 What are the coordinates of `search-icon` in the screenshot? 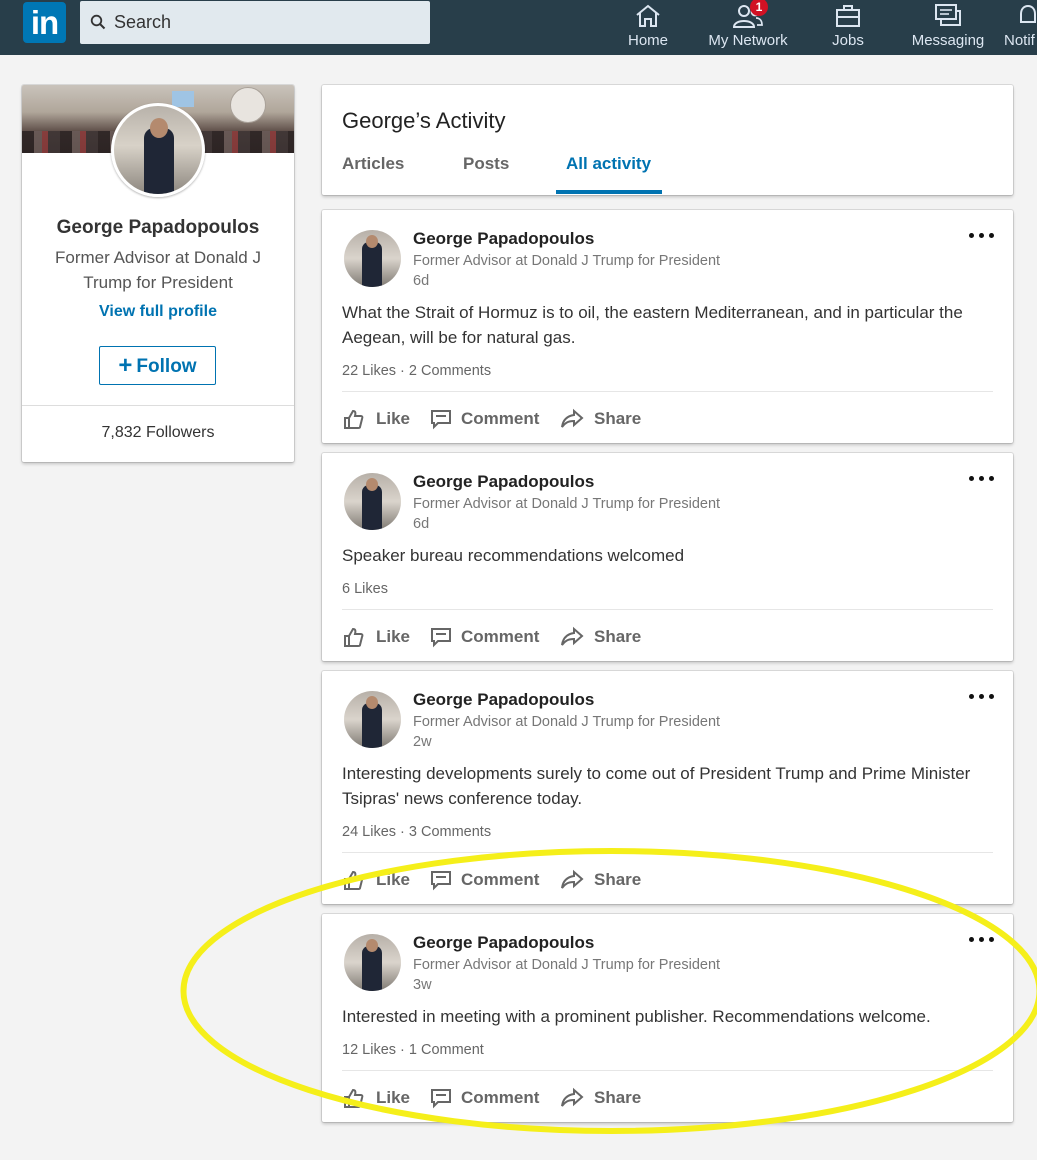 It's located at (98, 22).